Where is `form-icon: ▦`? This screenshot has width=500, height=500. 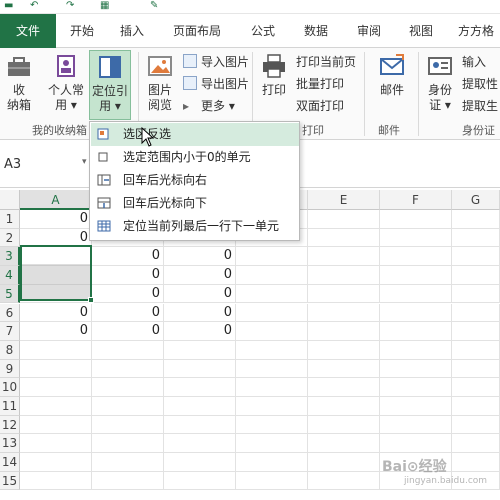 form-icon: ▦ is located at coordinates (104, 6).